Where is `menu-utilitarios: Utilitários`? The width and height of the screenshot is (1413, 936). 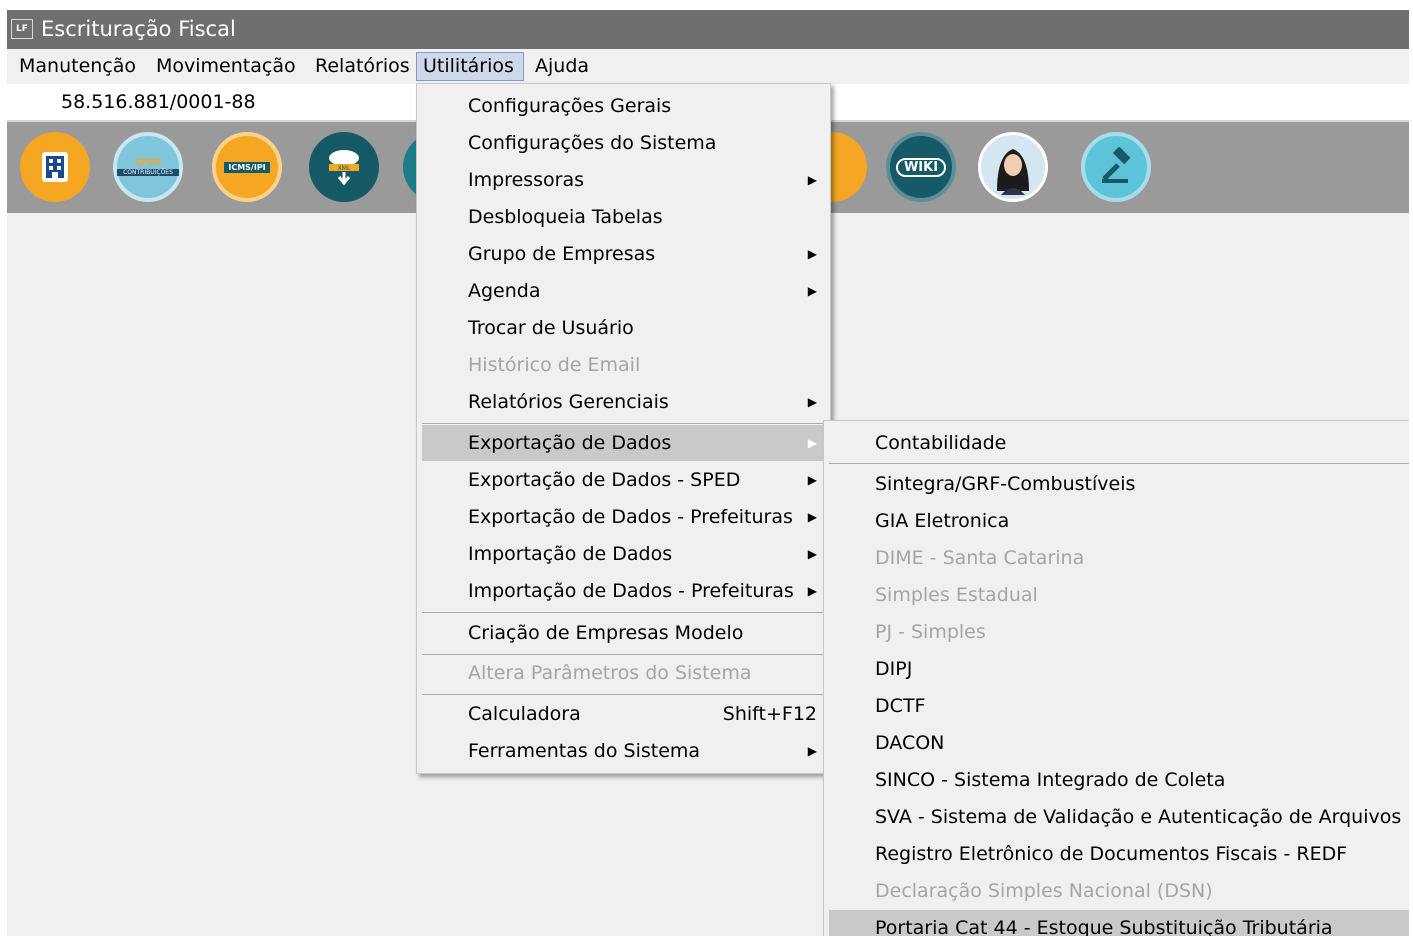 menu-utilitarios: Utilitários is located at coordinates (470, 66).